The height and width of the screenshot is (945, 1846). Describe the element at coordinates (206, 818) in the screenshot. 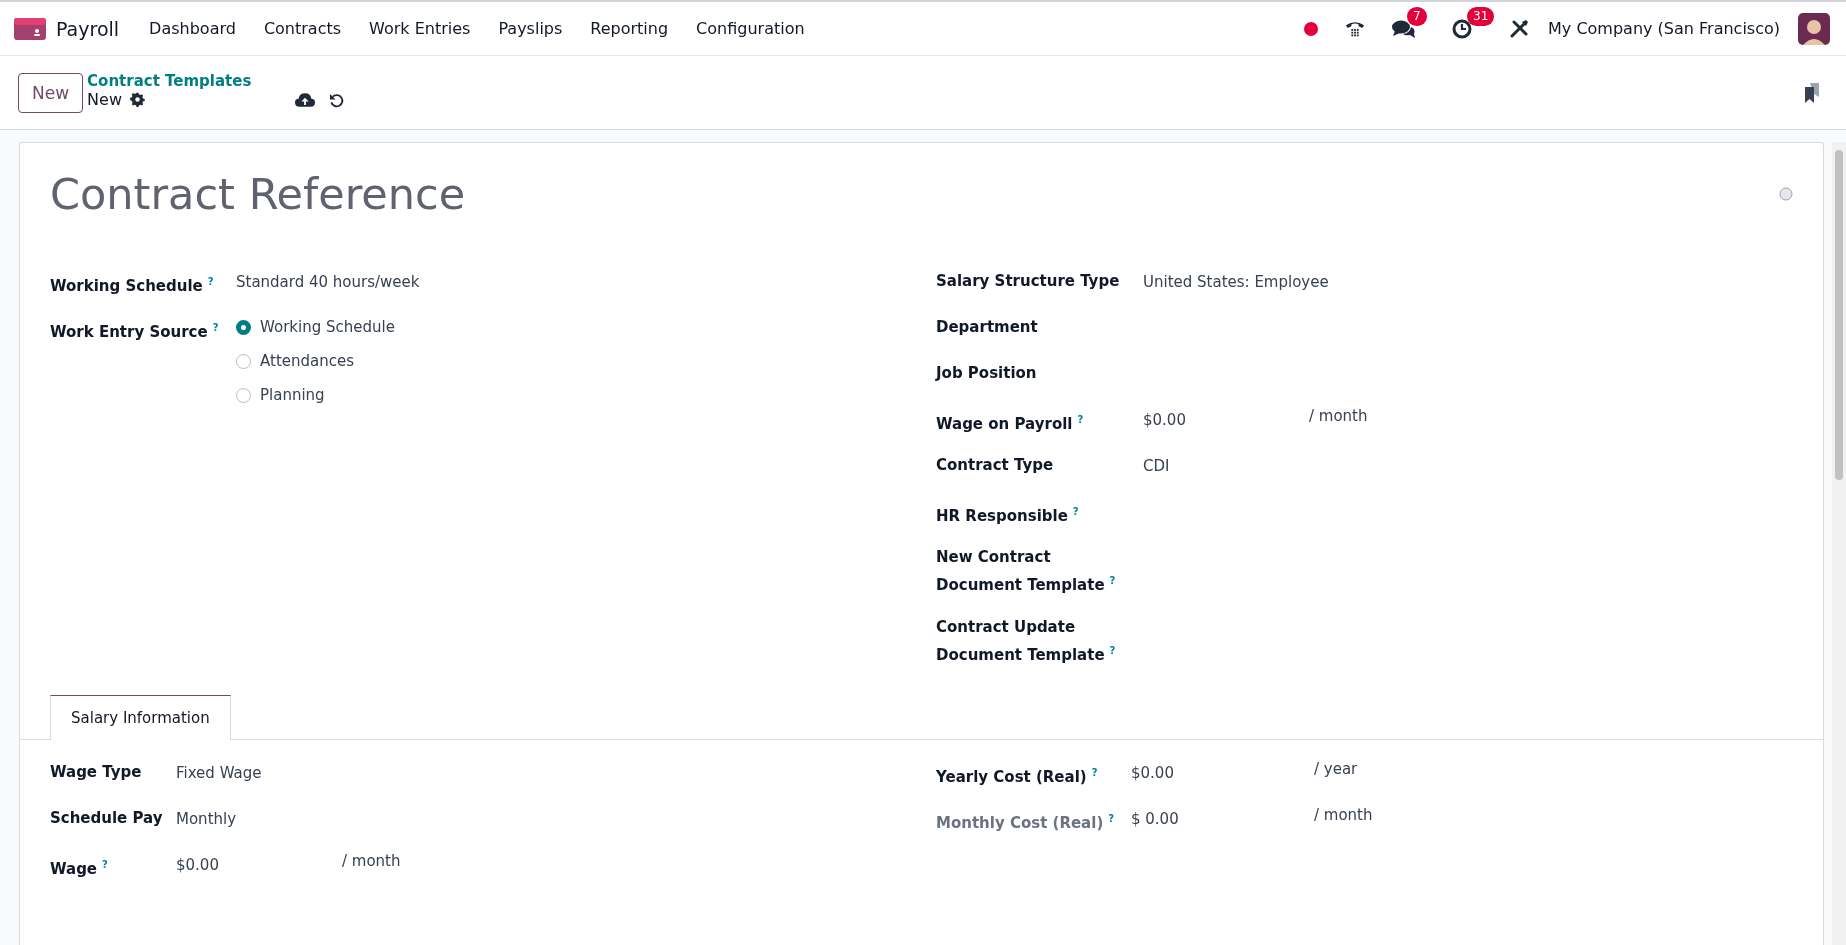

I see `field-value: Monthly` at that location.